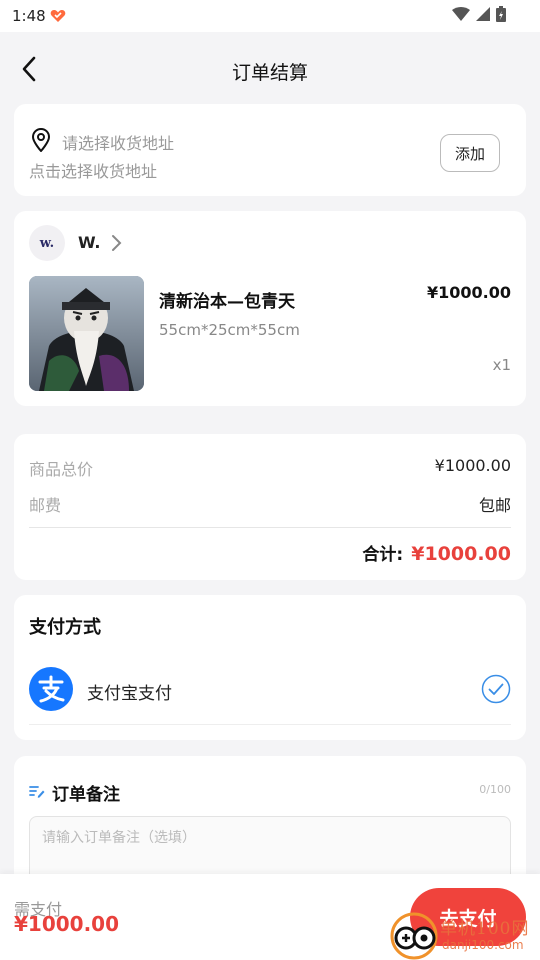 This screenshot has width=540, height=960. Describe the element at coordinates (270, 667) in the screenshot. I see `payment-method-card: 支付方式 支付宝支付` at that location.